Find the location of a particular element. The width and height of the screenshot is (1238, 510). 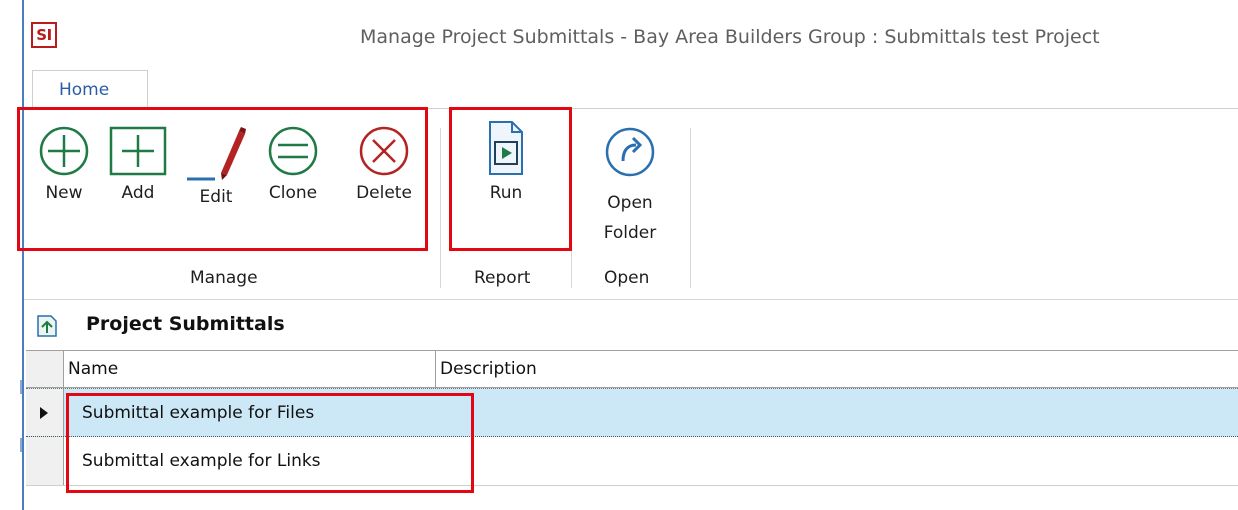

section-title: Project Submittals is located at coordinates (185, 324).